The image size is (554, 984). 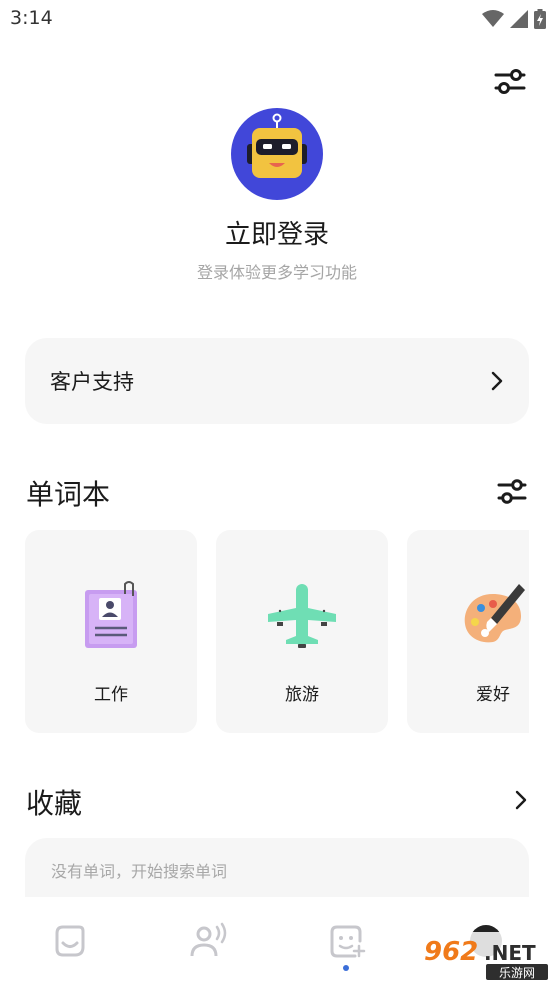 What do you see at coordinates (512, 491) in the screenshot?
I see `wordbook-settings-icon` at bounding box center [512, 491].